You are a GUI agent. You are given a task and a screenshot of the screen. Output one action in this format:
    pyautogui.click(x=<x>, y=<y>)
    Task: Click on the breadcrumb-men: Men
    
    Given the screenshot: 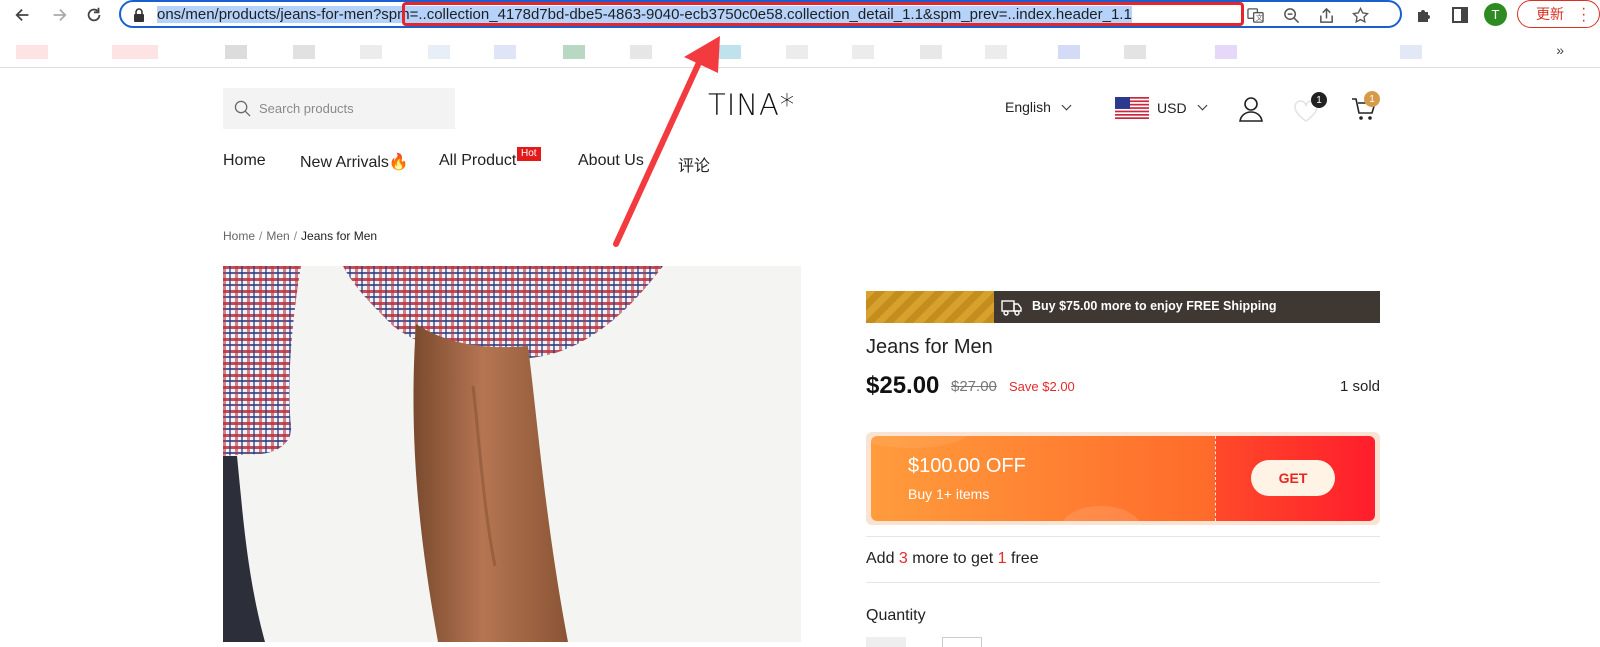 What is the action you would take?
    pyautogui.click(x=277, y=236)
    